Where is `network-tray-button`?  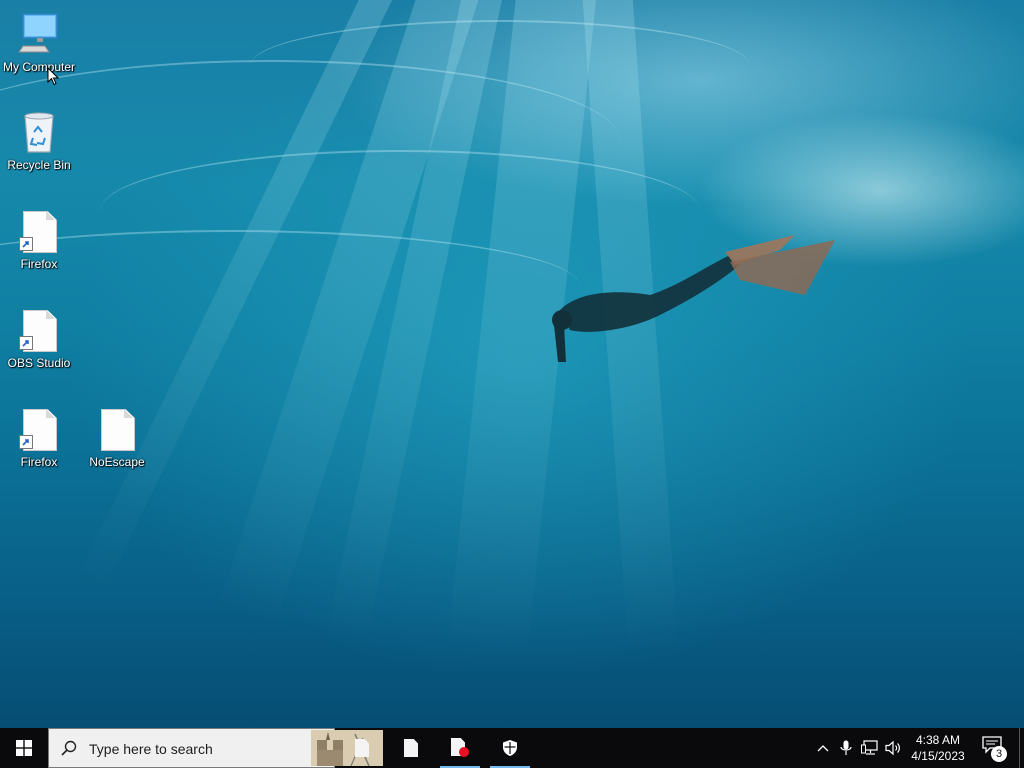
network-tray-button is located at coordinates (870, 748).